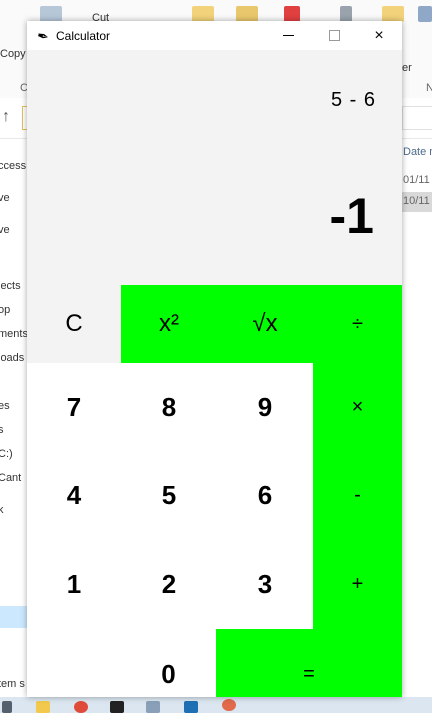  What do you see at coordinates (12, 358) in the screenshot?
I see `nav-item: loads` at bounding box center [12, 358].